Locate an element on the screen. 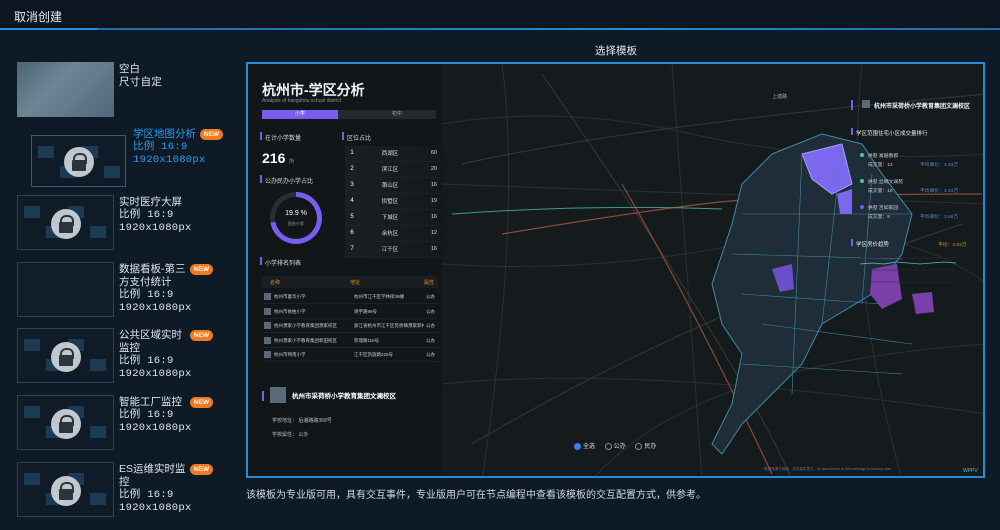  school-address: 杭州市江干区学林街36幢 is located at coordinates (379, 296).